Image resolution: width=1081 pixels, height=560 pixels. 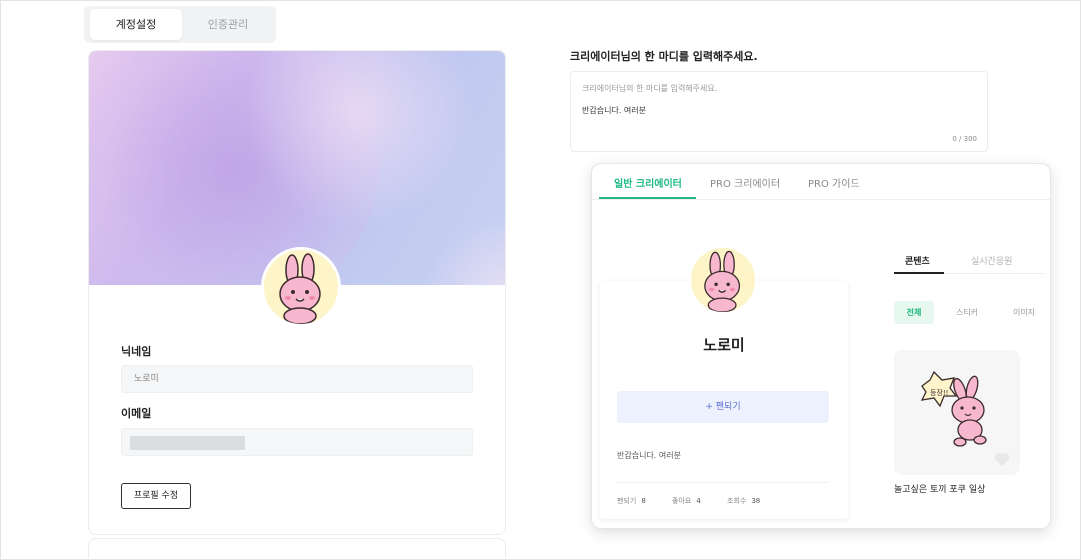 I want to click on preview-tabs: 일반 크리에이터 PRO 크리에이터 PRO 가이드, so click(x=821, y=182).